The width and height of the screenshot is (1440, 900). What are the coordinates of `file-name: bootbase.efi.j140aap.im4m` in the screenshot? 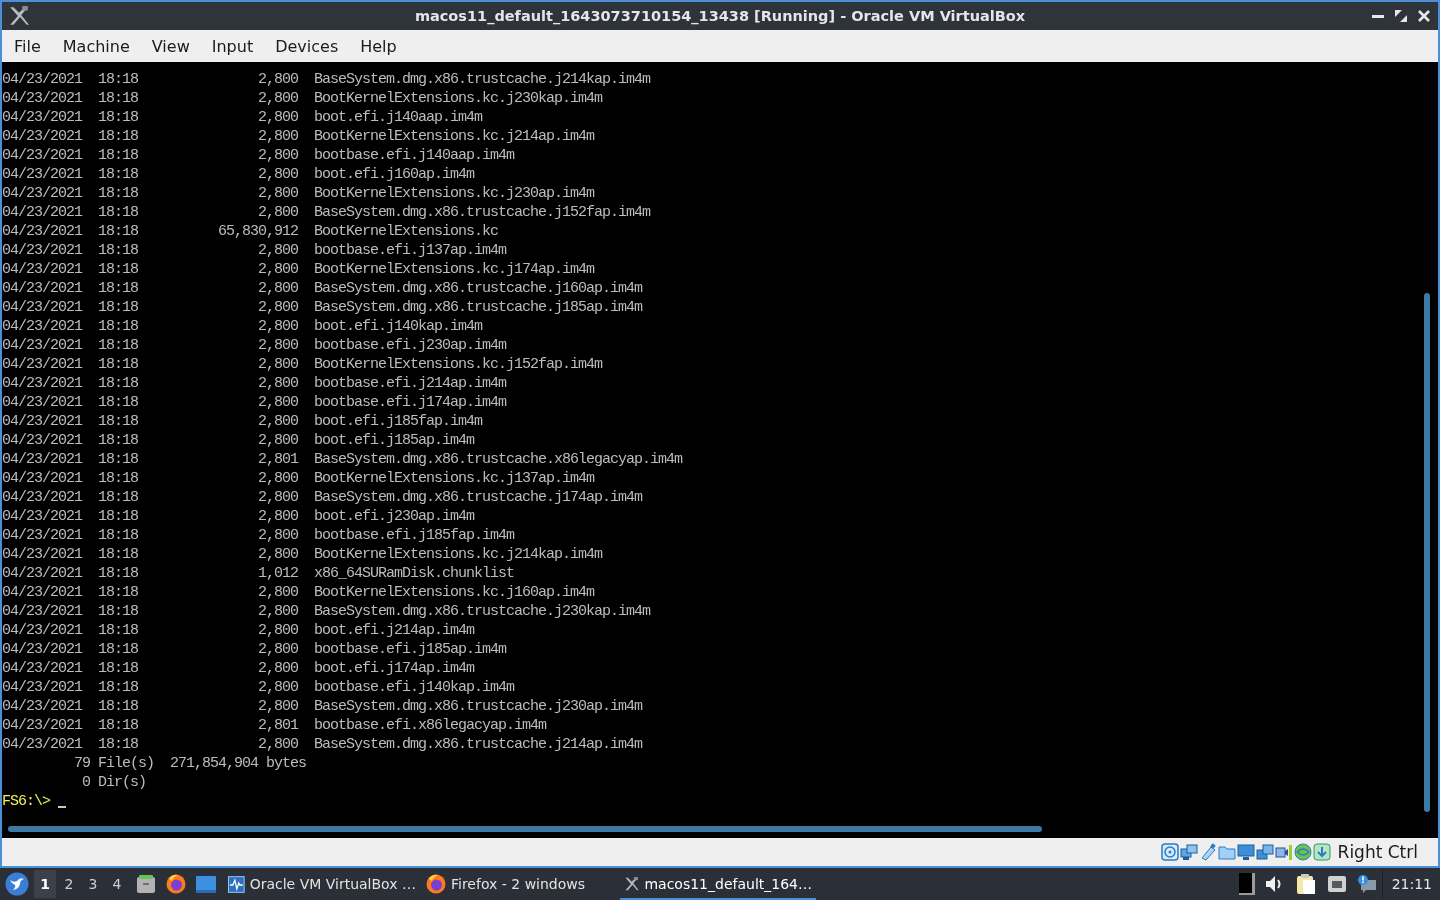 It's located at (414, 155).